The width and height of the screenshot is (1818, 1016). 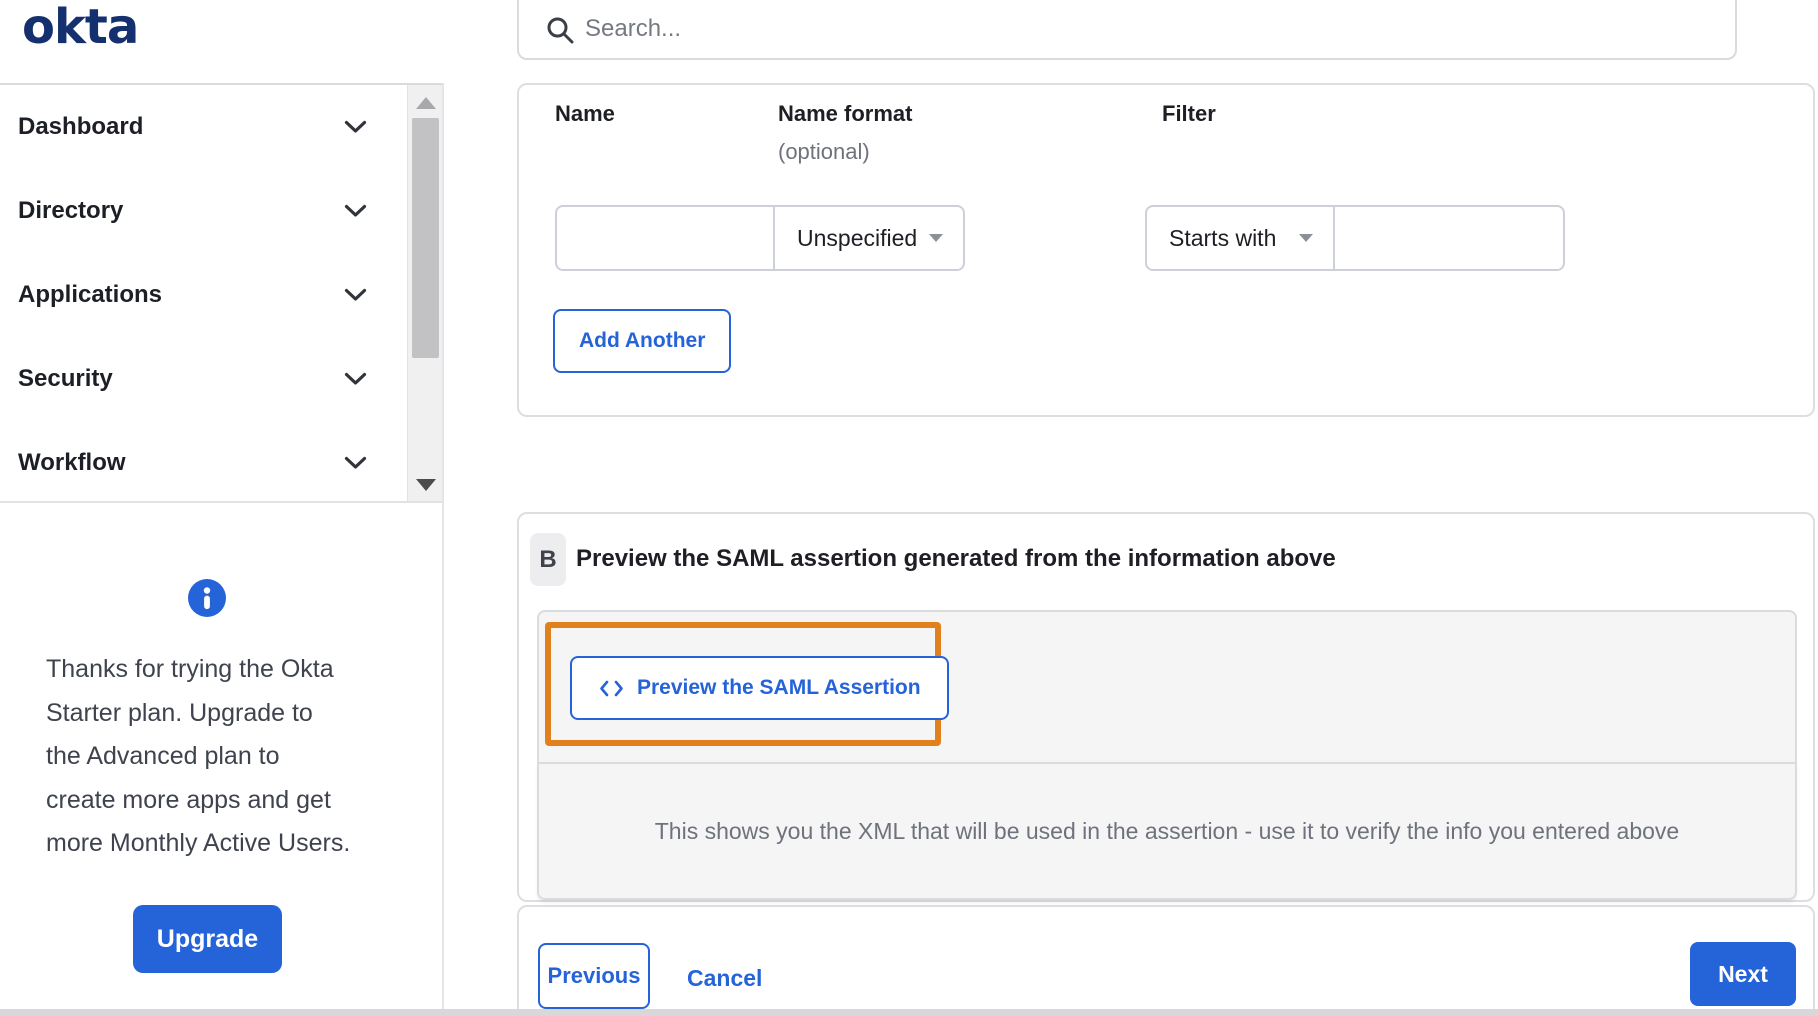 I want to click on sidebar-item-applications: Applications, so click(x=203, y=295).